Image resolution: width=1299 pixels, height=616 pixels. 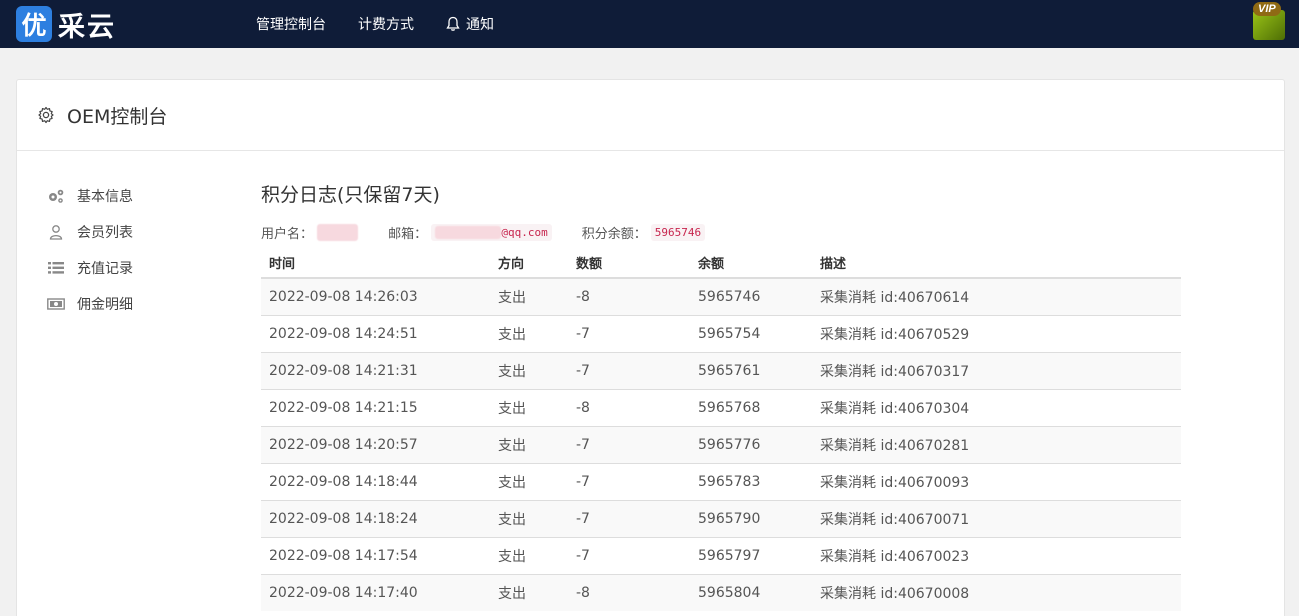 I want to click on vip-avatar: VIP, so click(x=1270, y=21).